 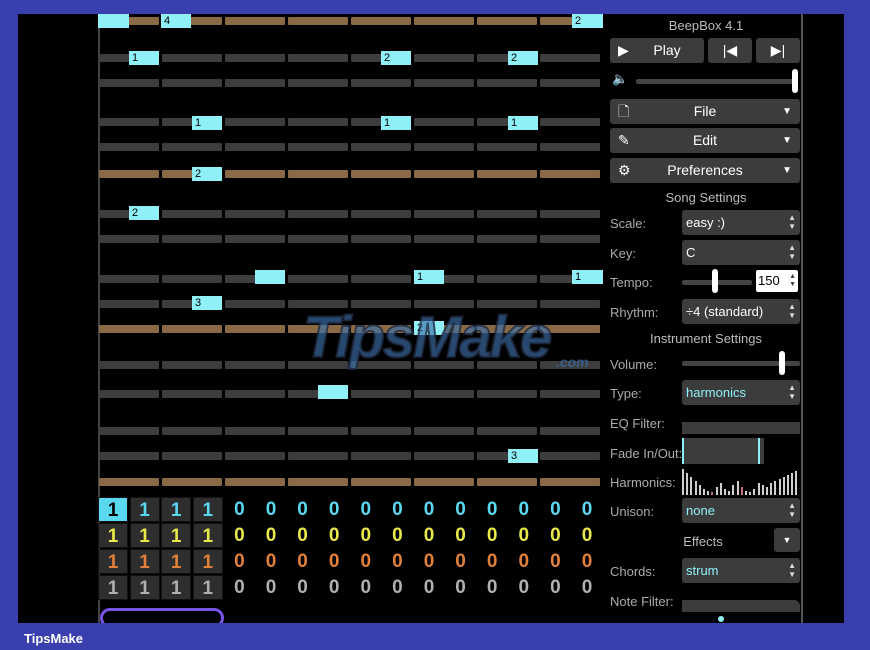 I want to click on tempo-input: 150 ▲ ▼, so click(x=777, y=281).